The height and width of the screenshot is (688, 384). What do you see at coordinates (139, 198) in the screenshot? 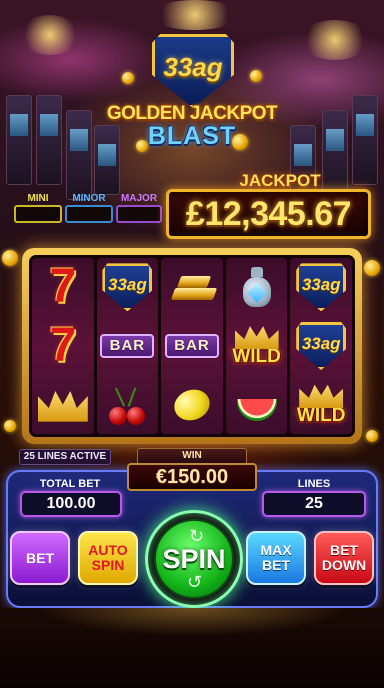
I see `major-jackpot-label: MAJOR` at bounding box center [139, 198].